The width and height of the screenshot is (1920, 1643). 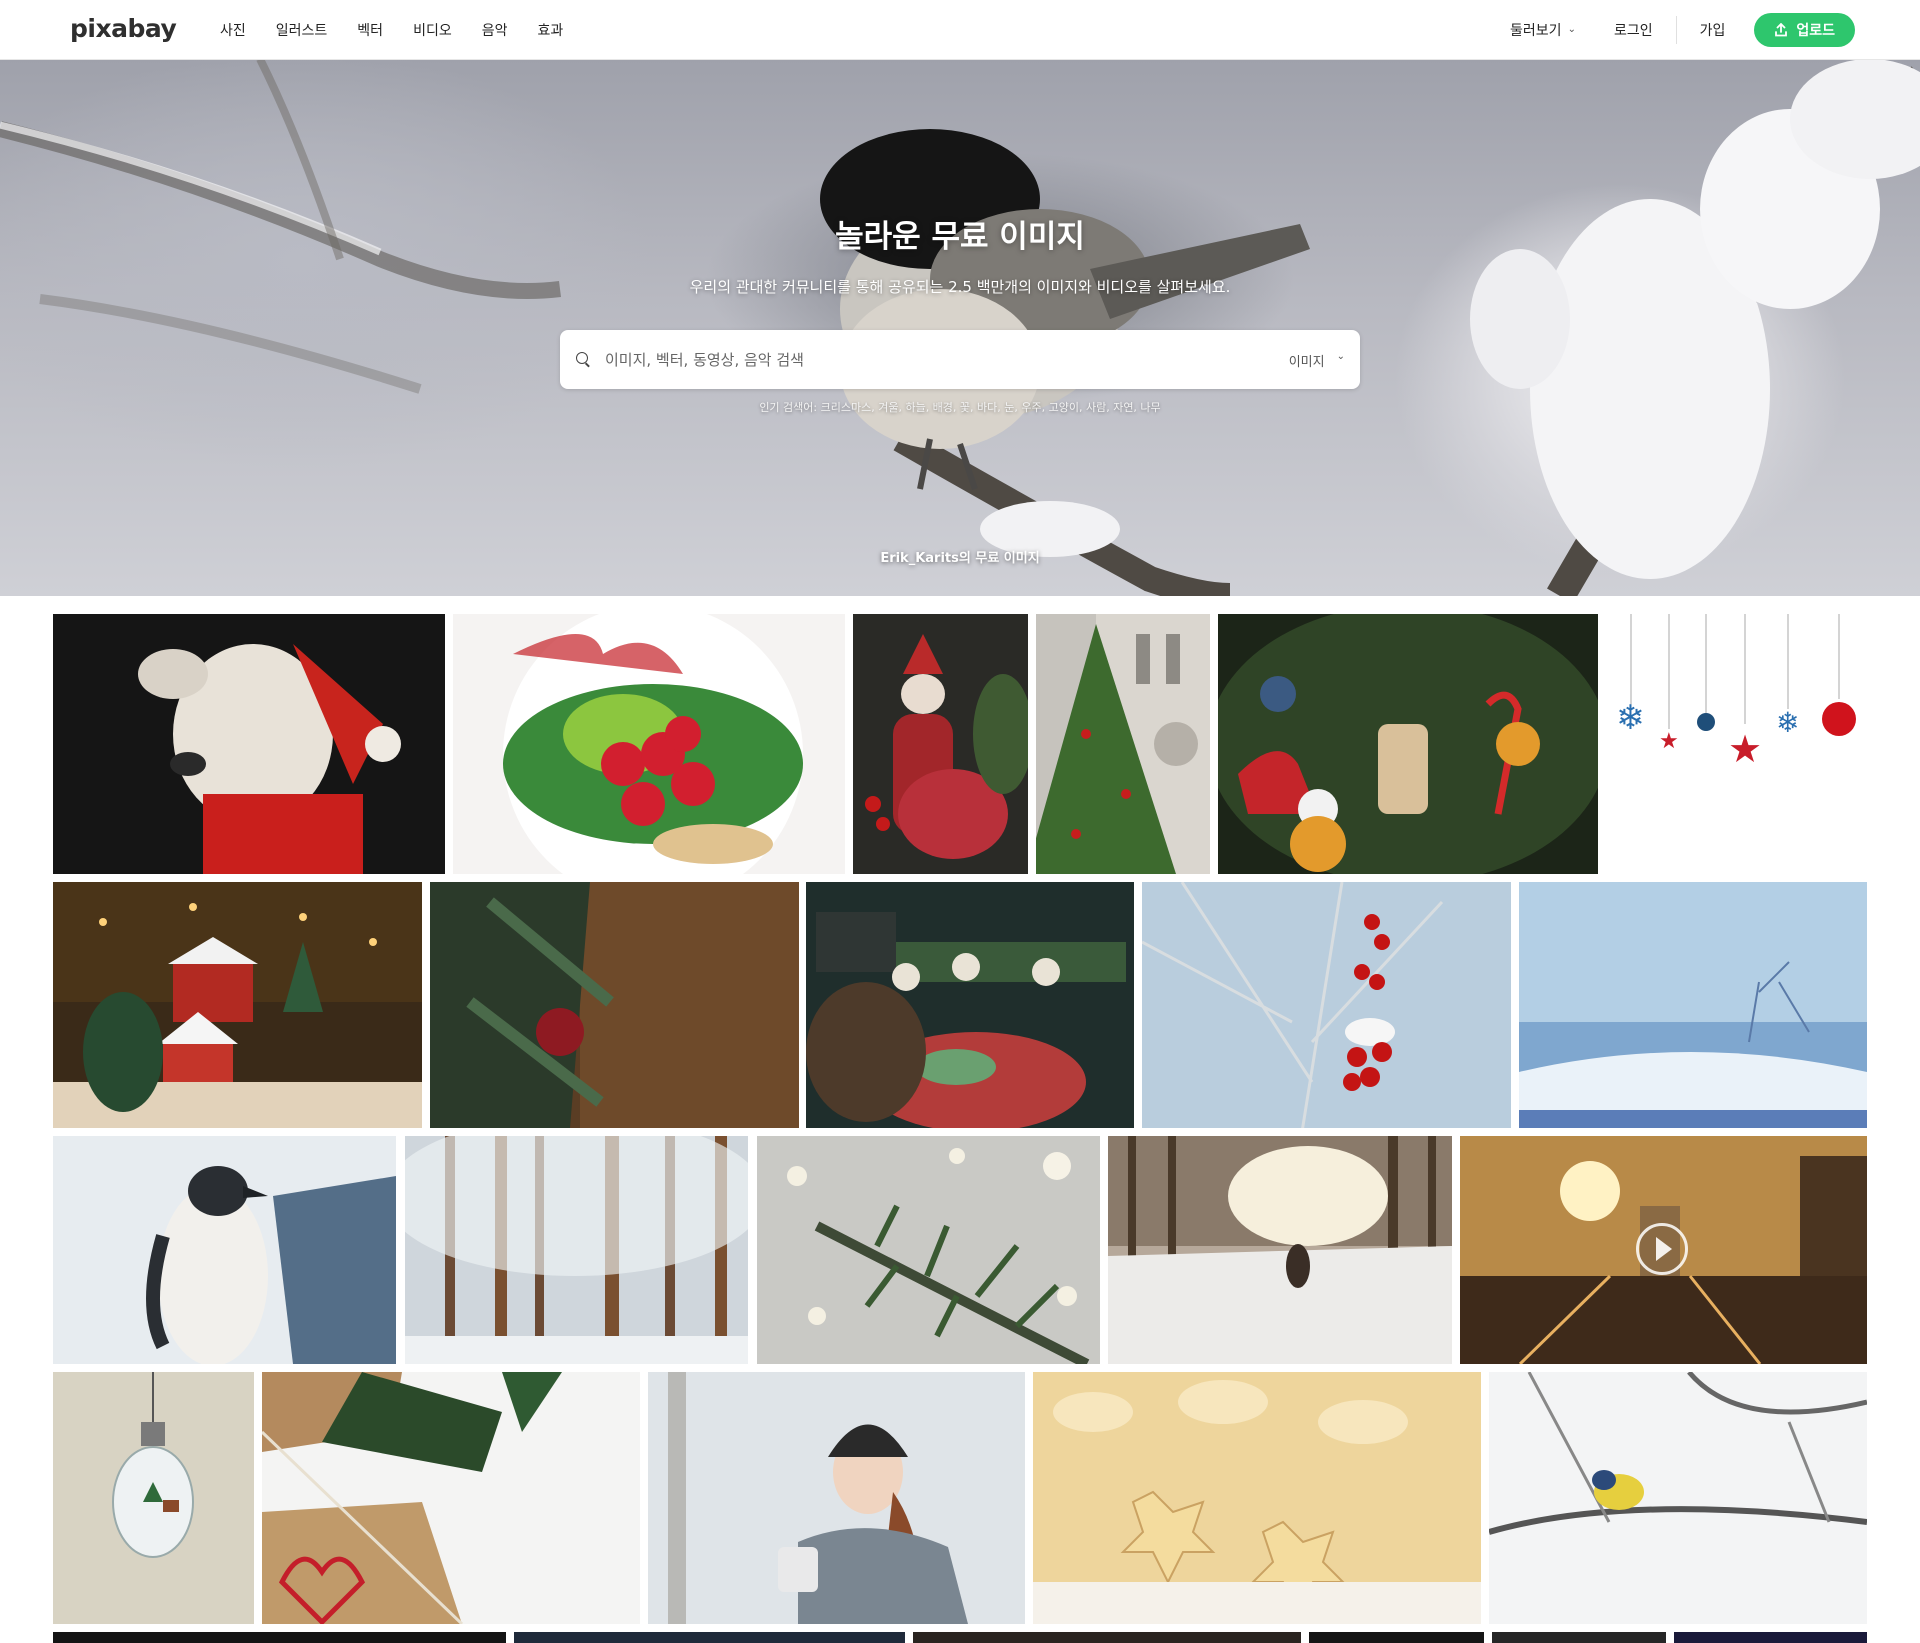 I want to click on nav-illustrations: 일러스트, so click(x=302, y=30).